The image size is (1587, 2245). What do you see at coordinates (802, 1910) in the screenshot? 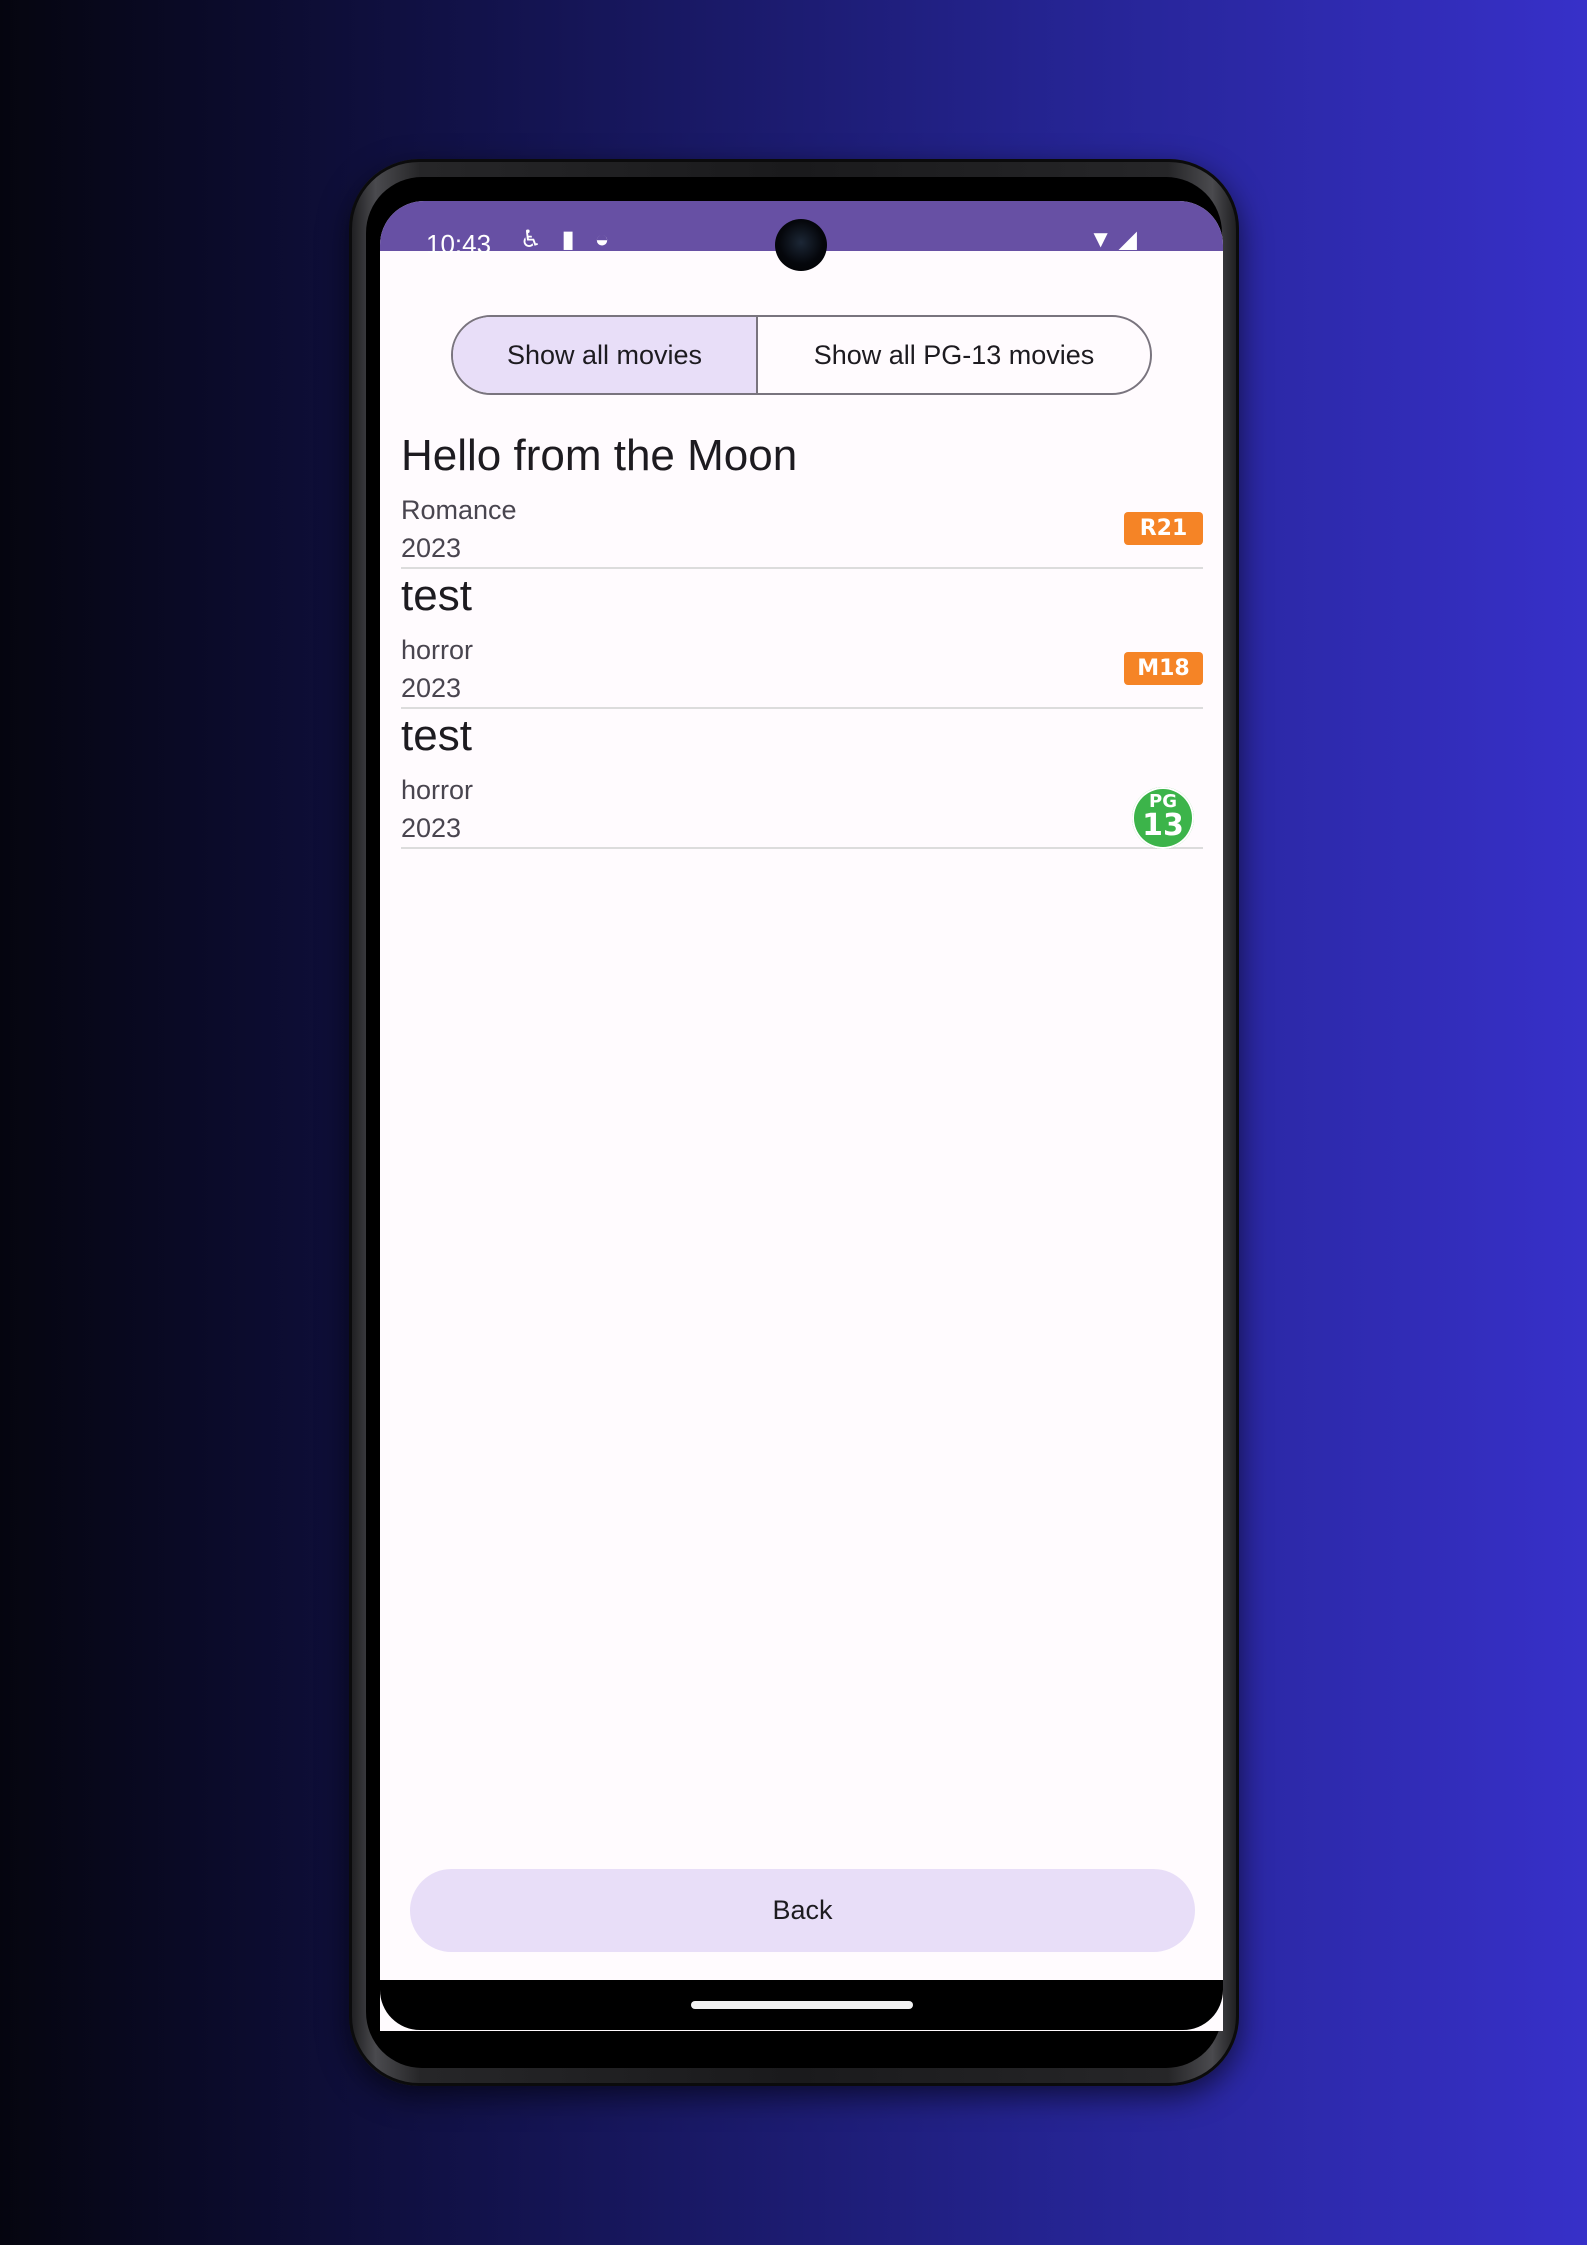
I see `back-button: Back` at bounding box center [802, 1910].